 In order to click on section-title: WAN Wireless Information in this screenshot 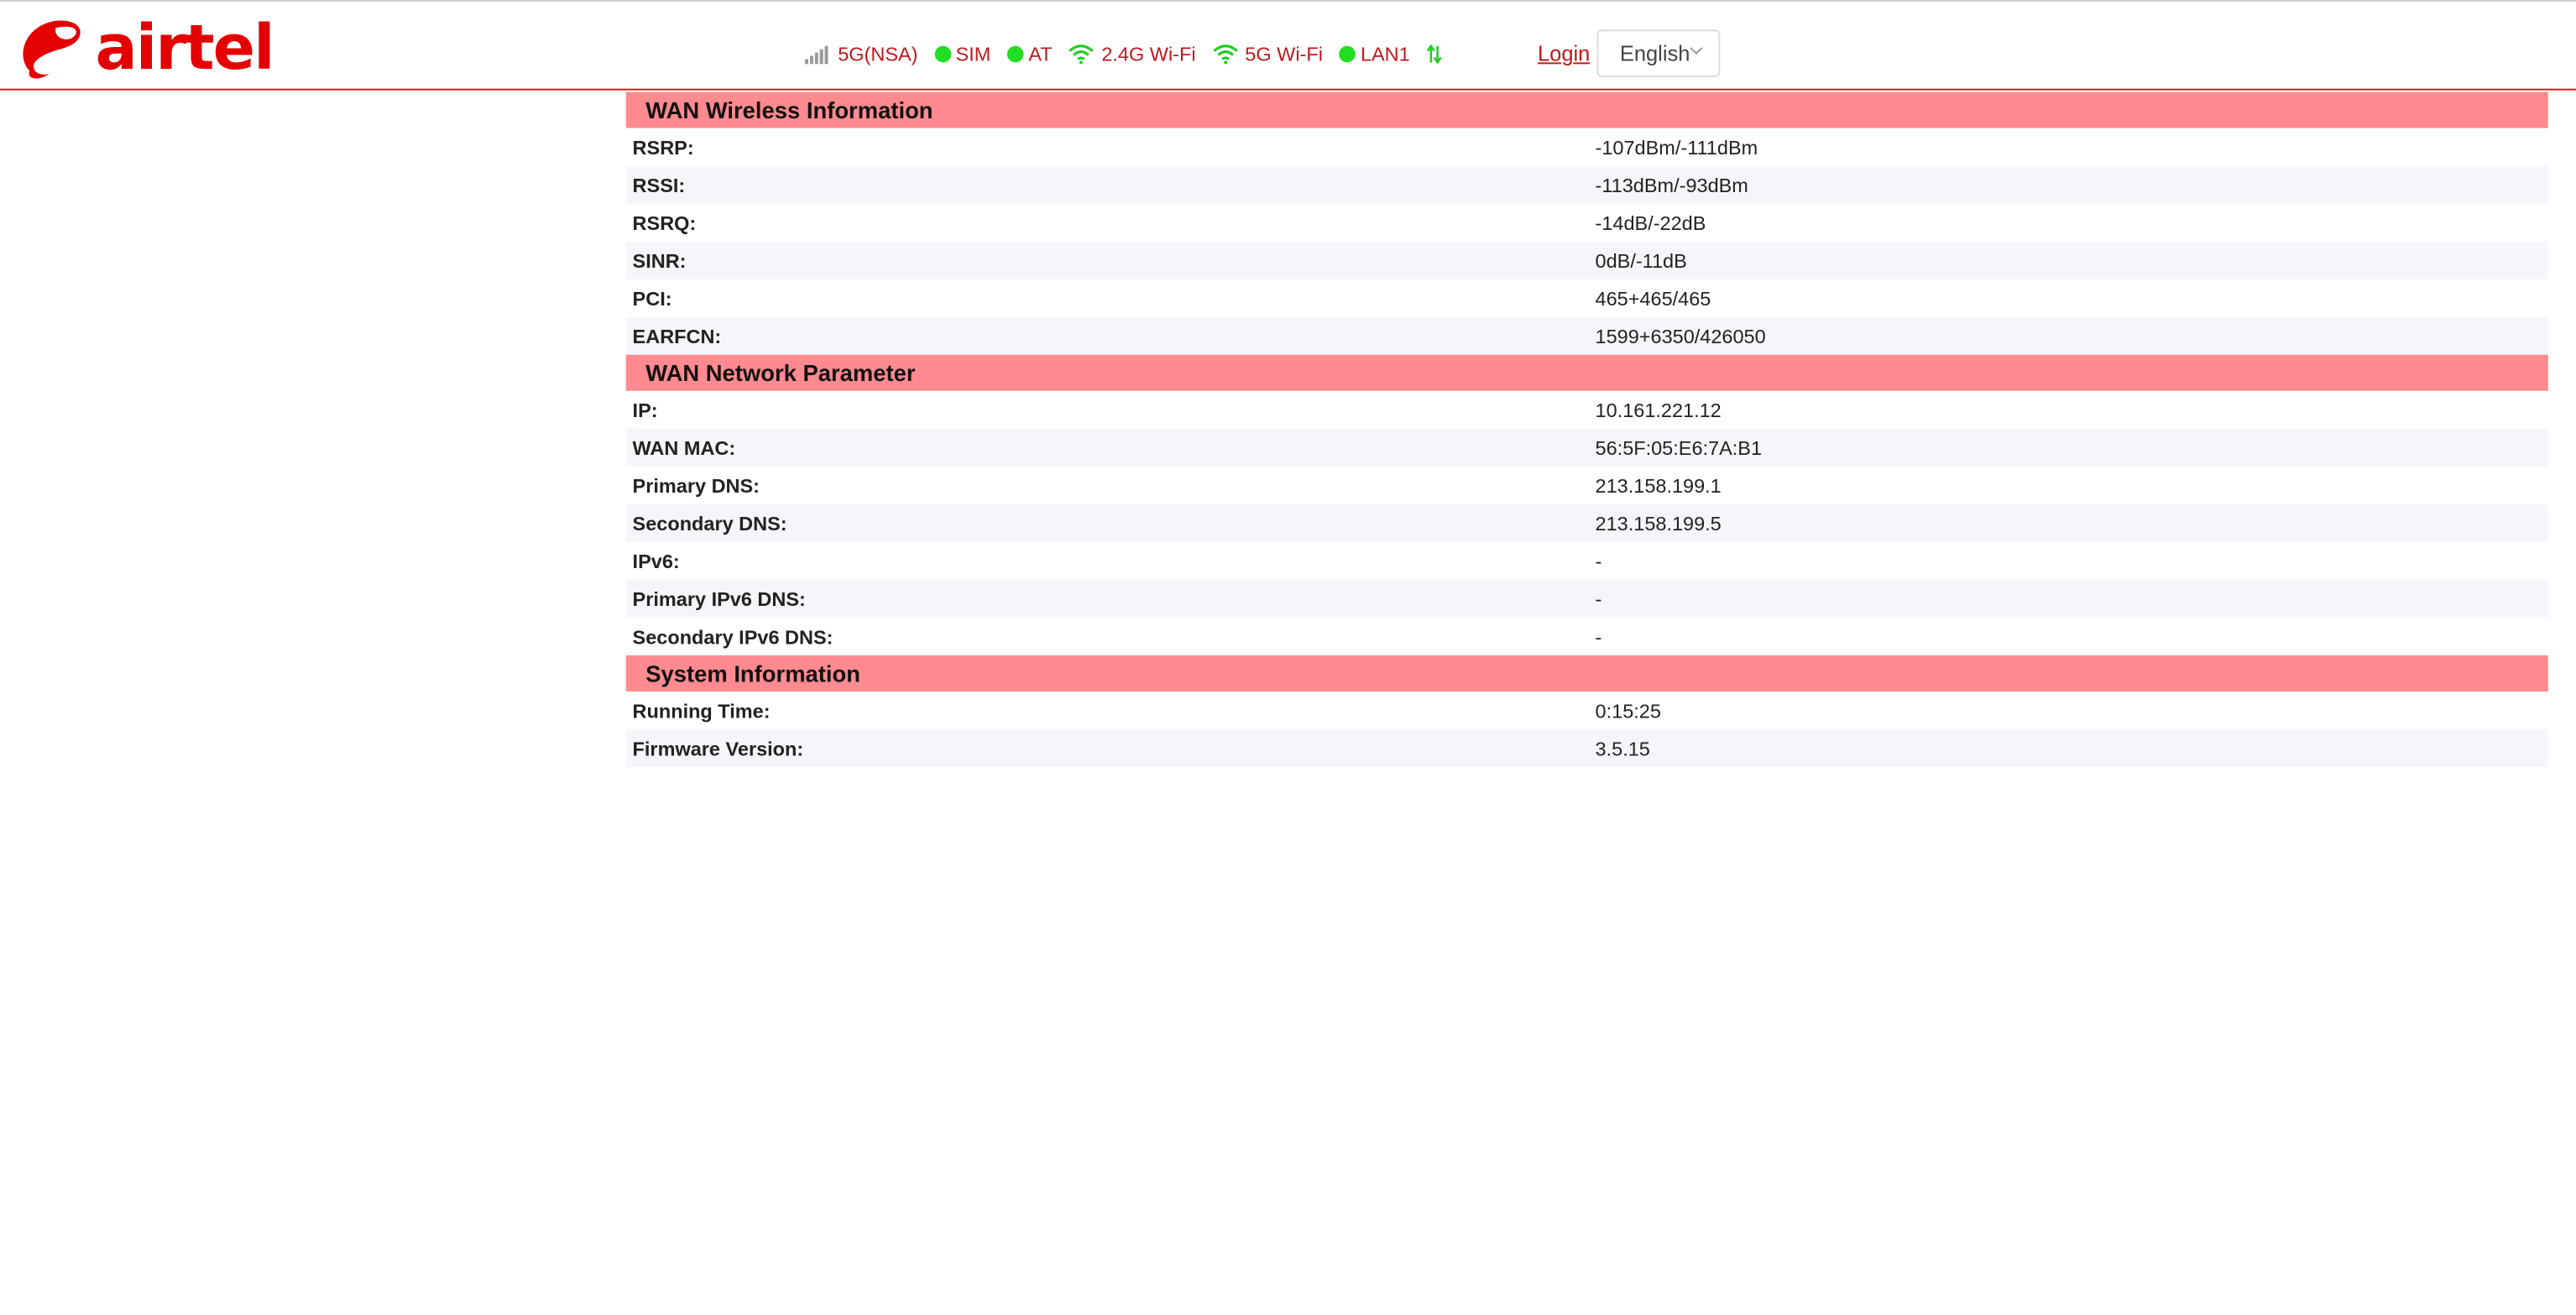, I will do `click(1586, 109)`.